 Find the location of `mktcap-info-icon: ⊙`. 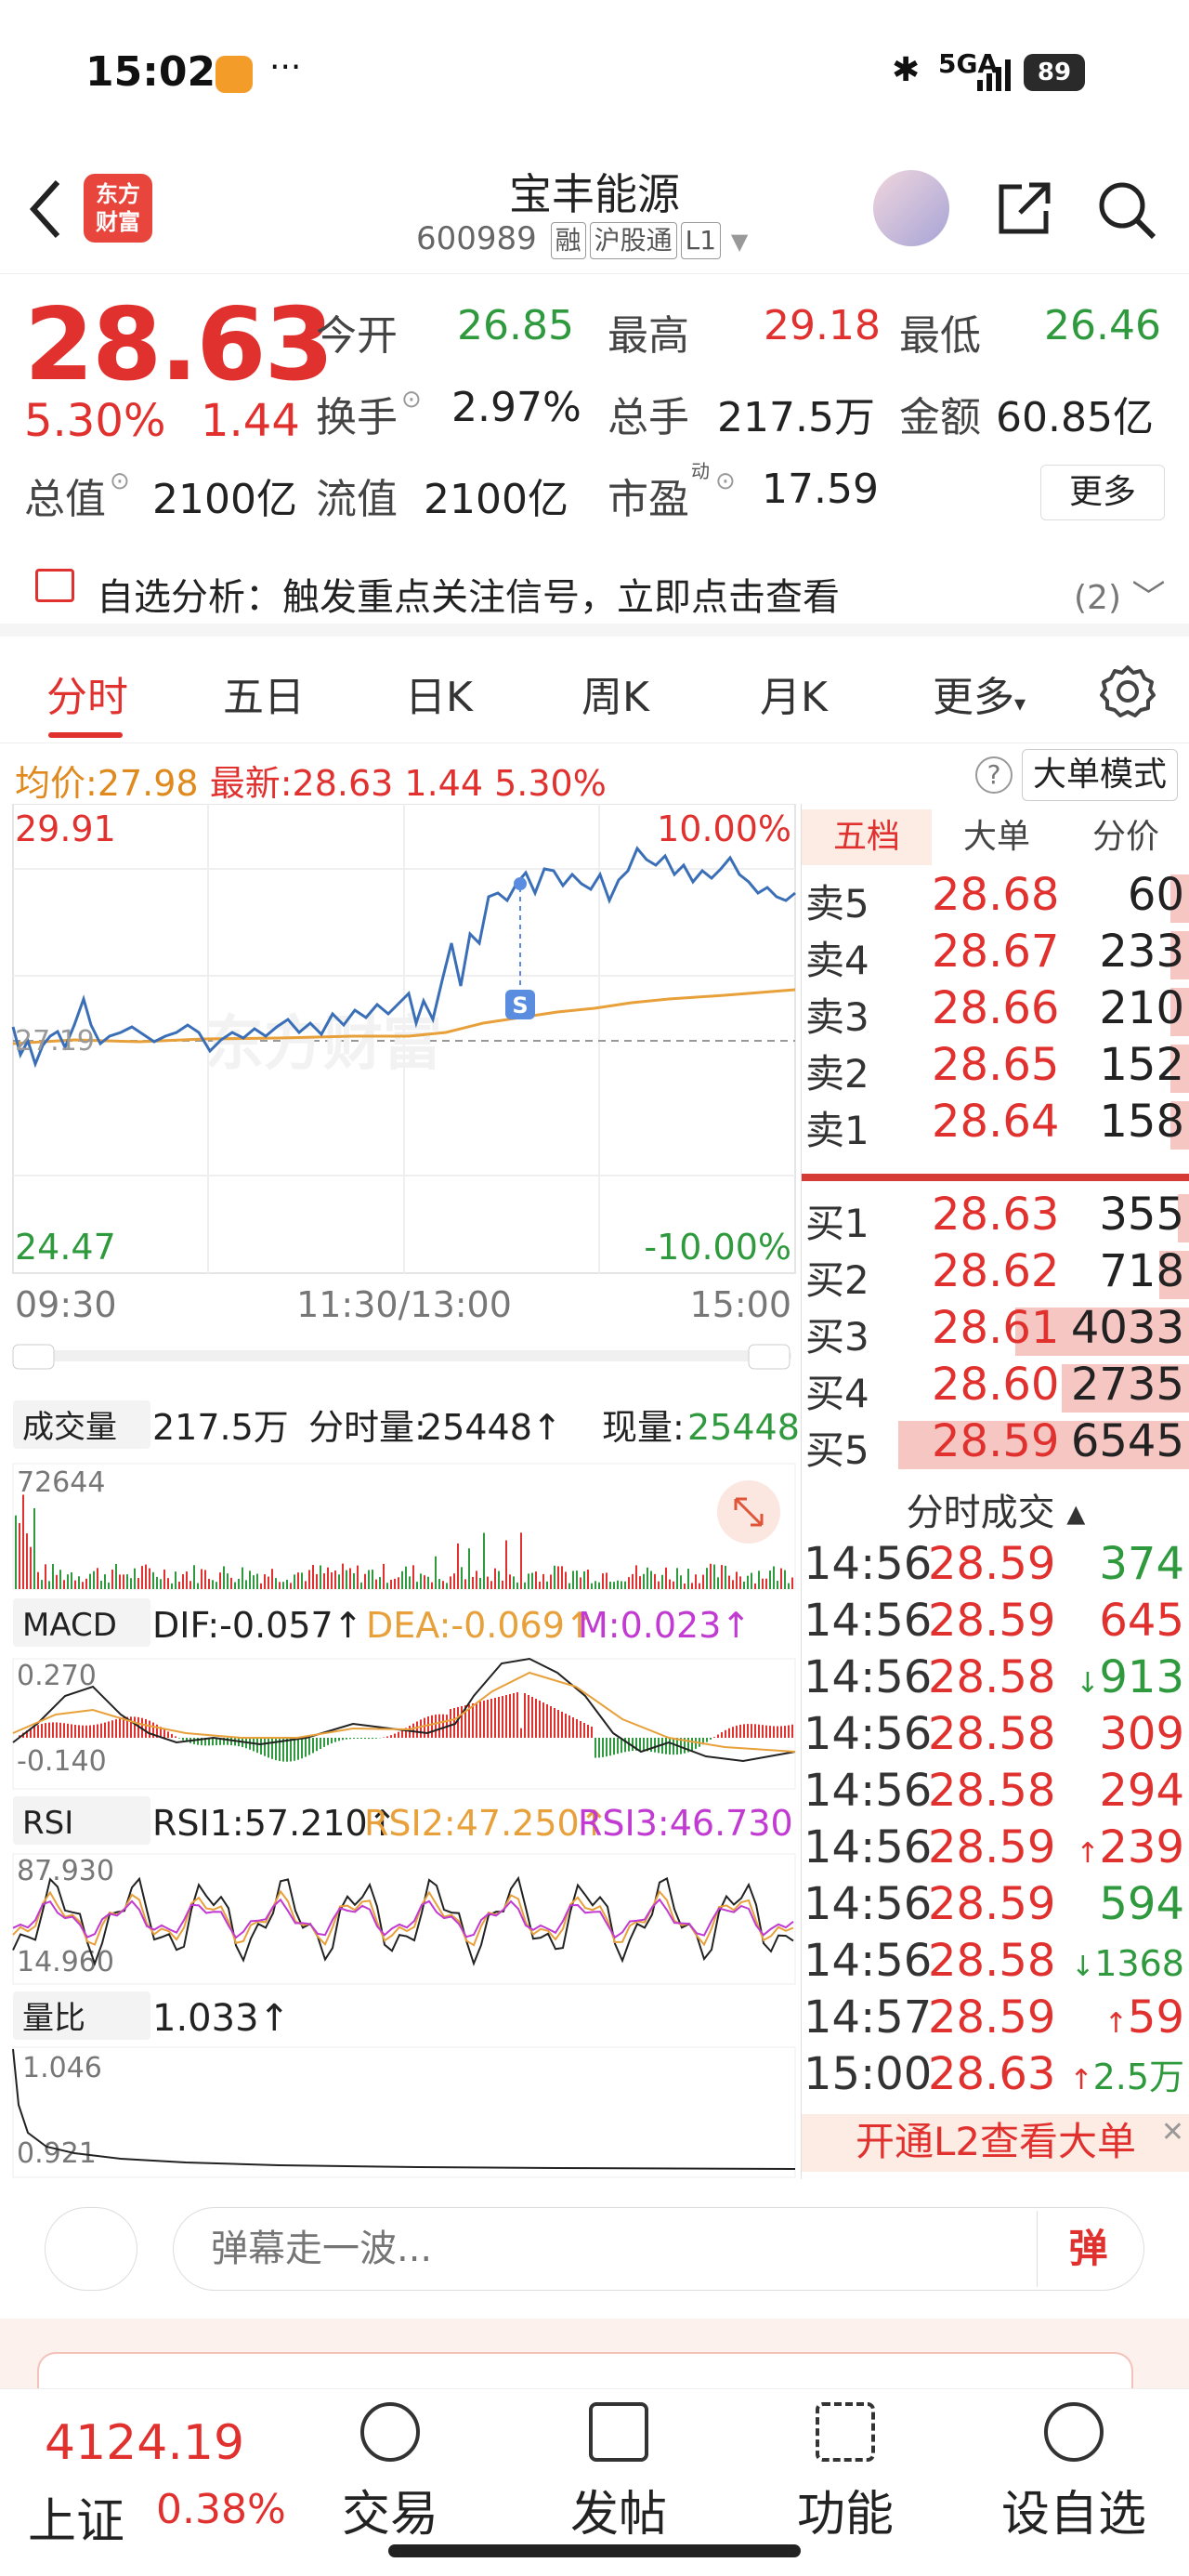

mktcap-info-icon: ⊙ is located at coordinates (120, 481).